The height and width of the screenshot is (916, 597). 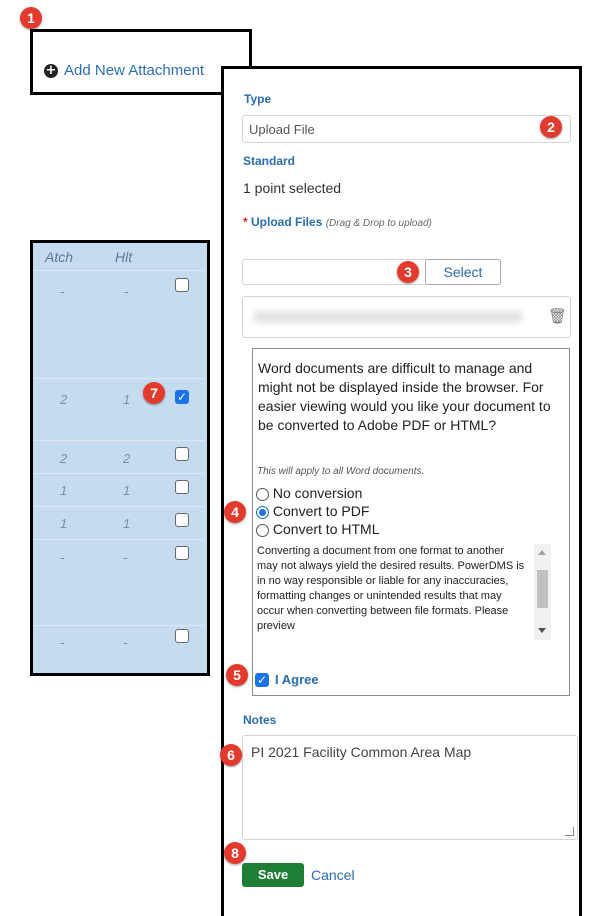 I want to click on callout-badge-5: 5, so click(x=237, y=675).